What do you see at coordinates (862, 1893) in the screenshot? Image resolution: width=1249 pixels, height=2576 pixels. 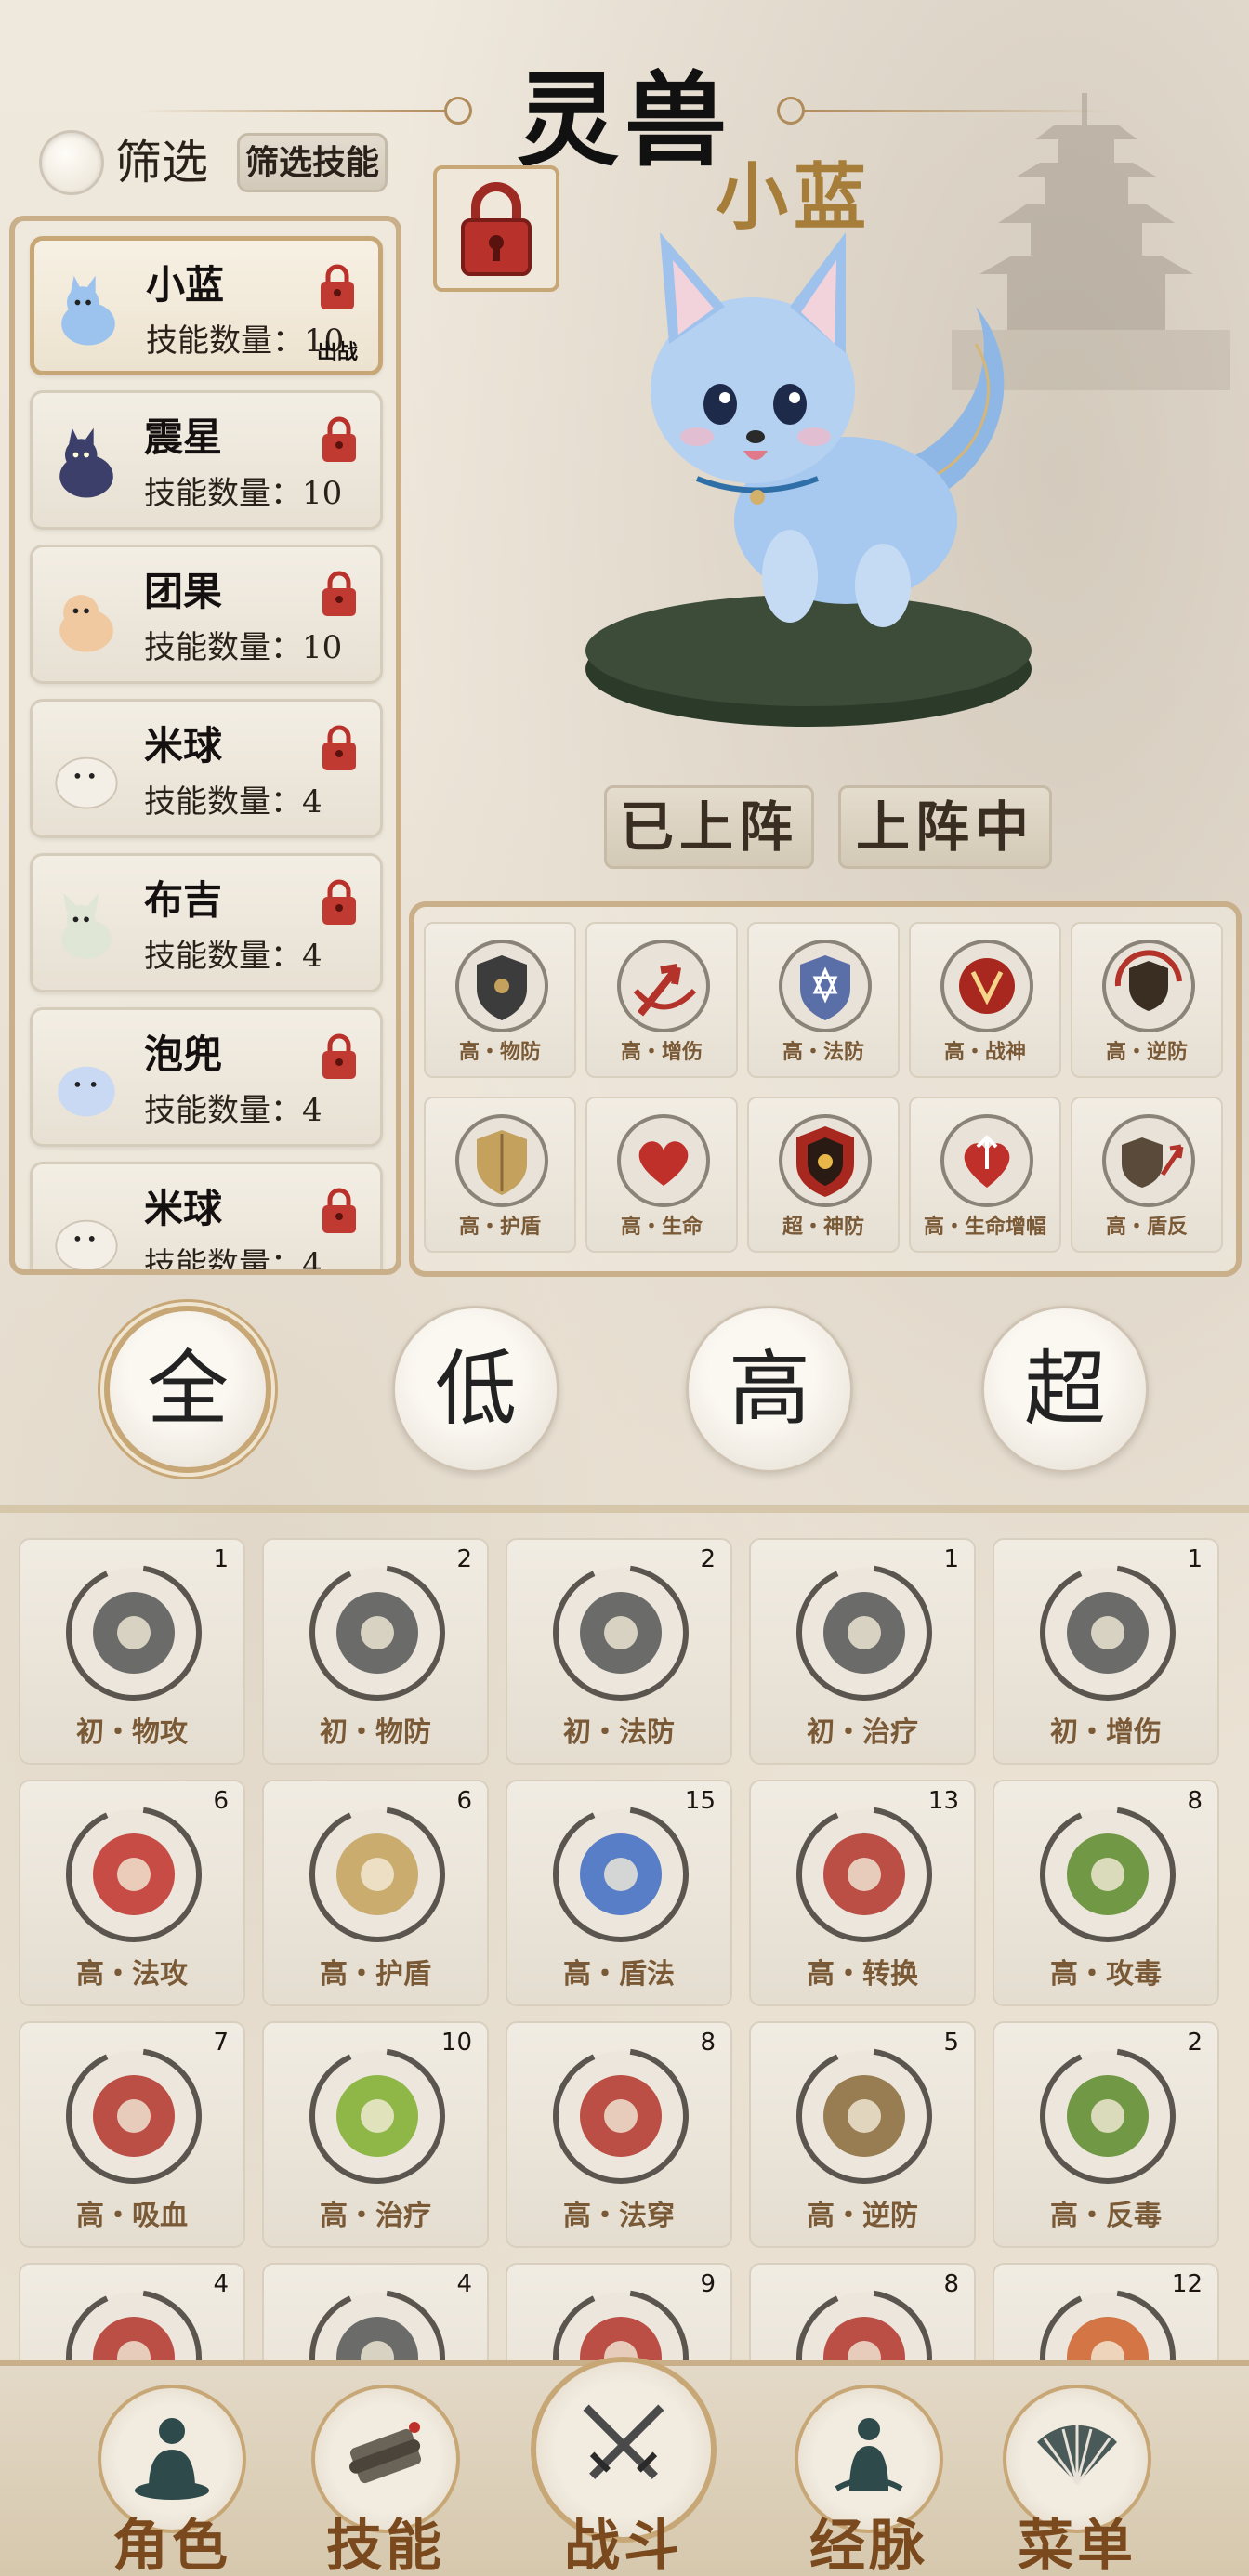 I see `skill-tile: 13 高・转换` at bounding box center [862, 1893].